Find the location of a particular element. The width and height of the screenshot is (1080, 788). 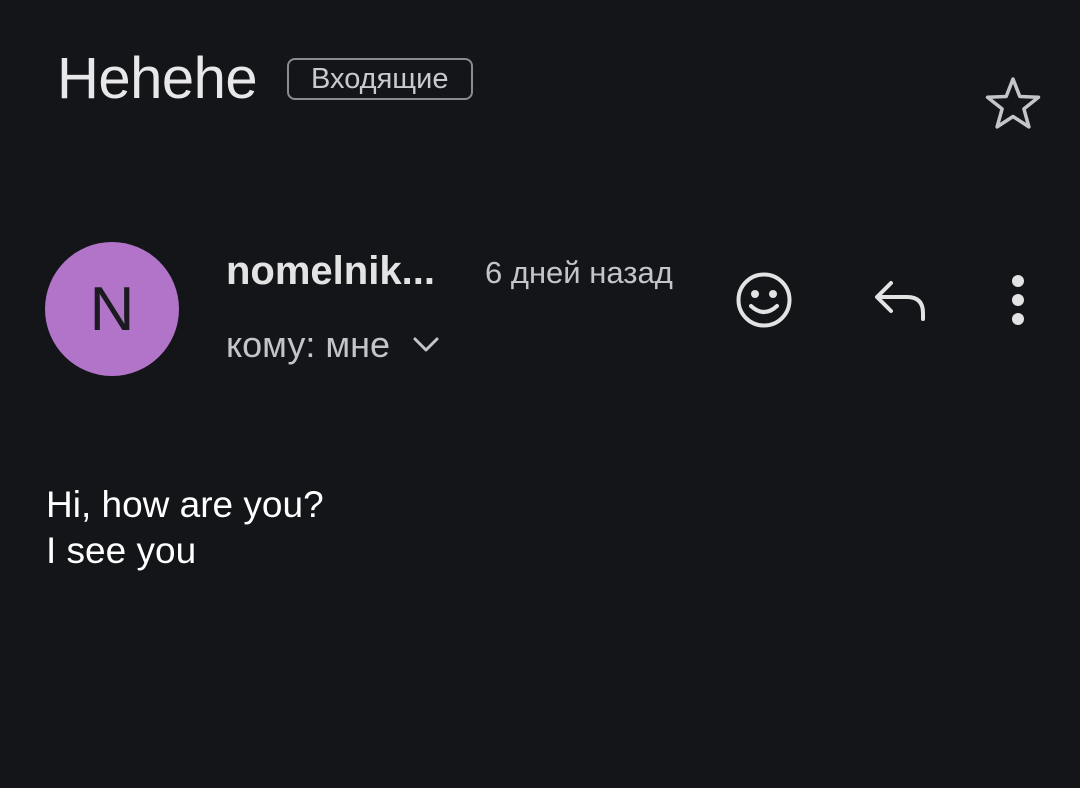

recipient-text: кому: мне is located at coordinates (308, 344).